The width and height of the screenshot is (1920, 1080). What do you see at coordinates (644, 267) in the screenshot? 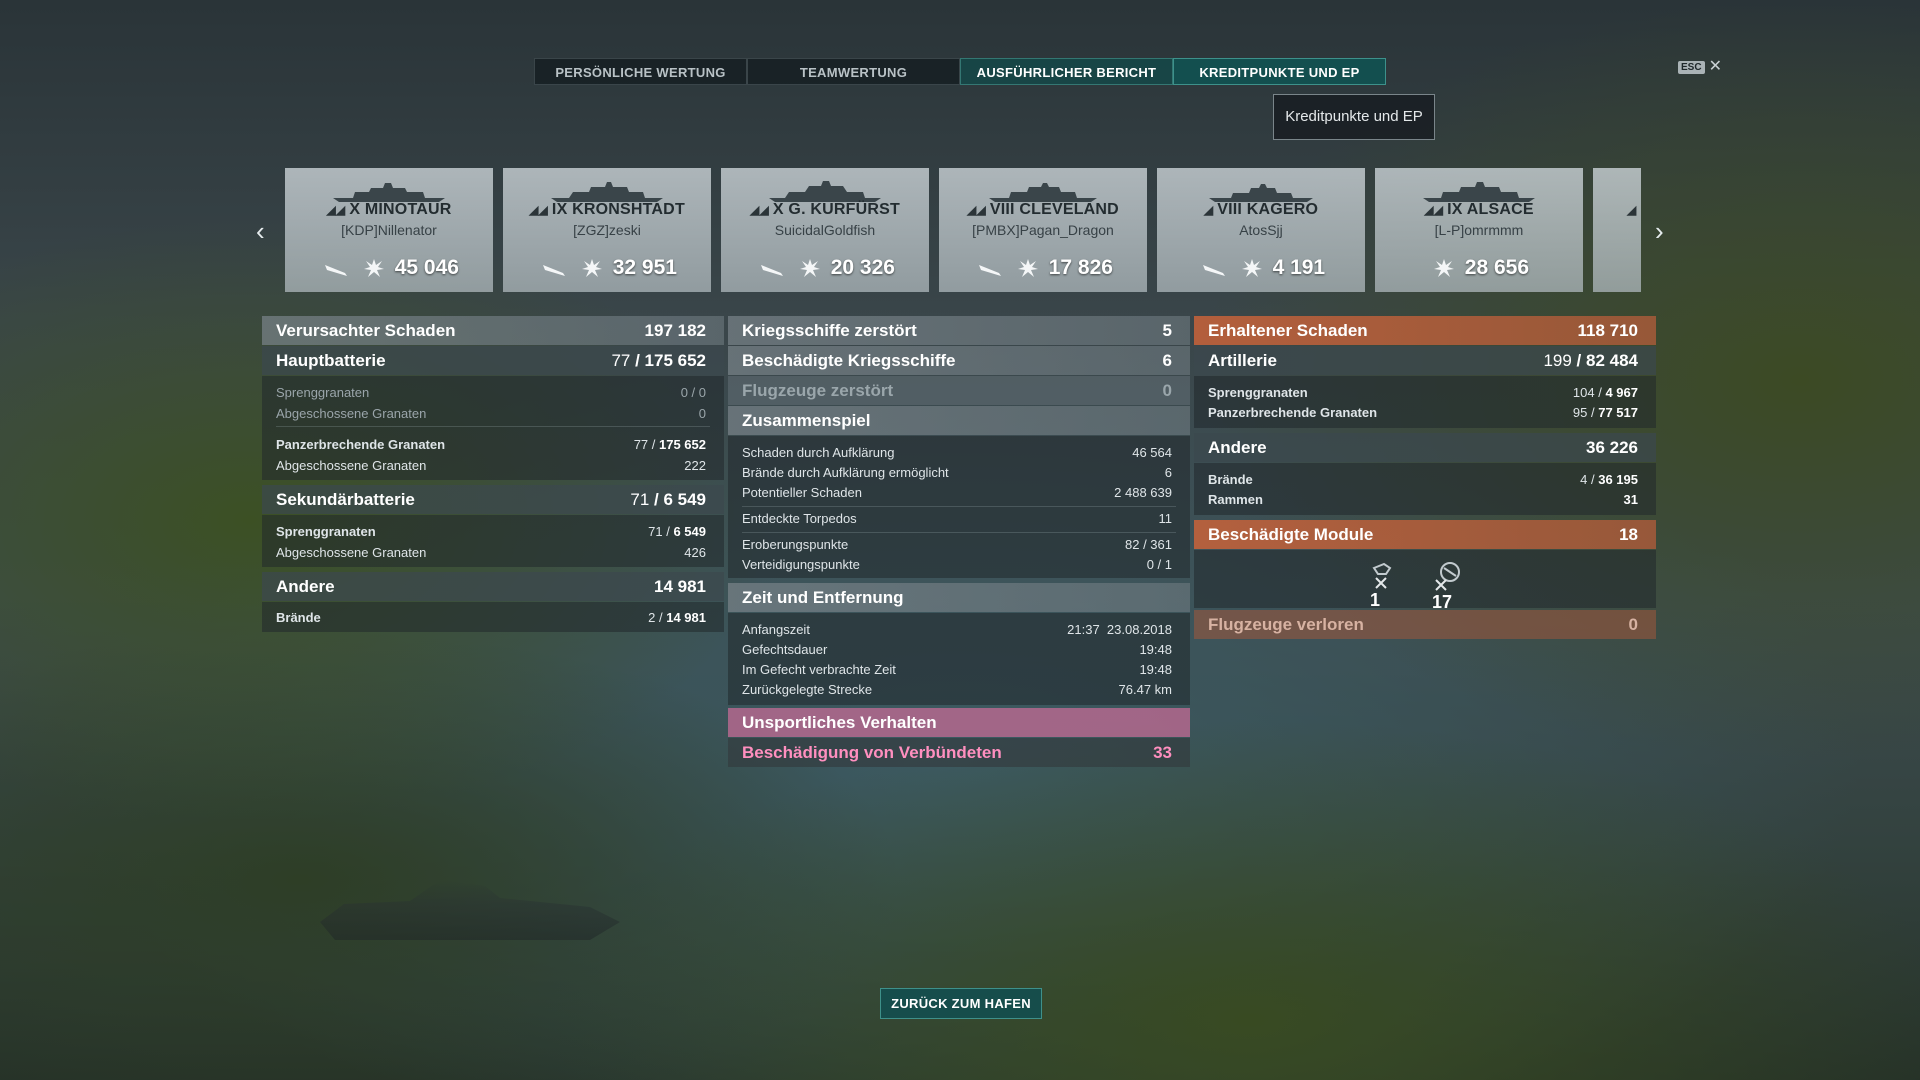
I see `ship-damage-value: 32 951` at bounding box center [644, 267].